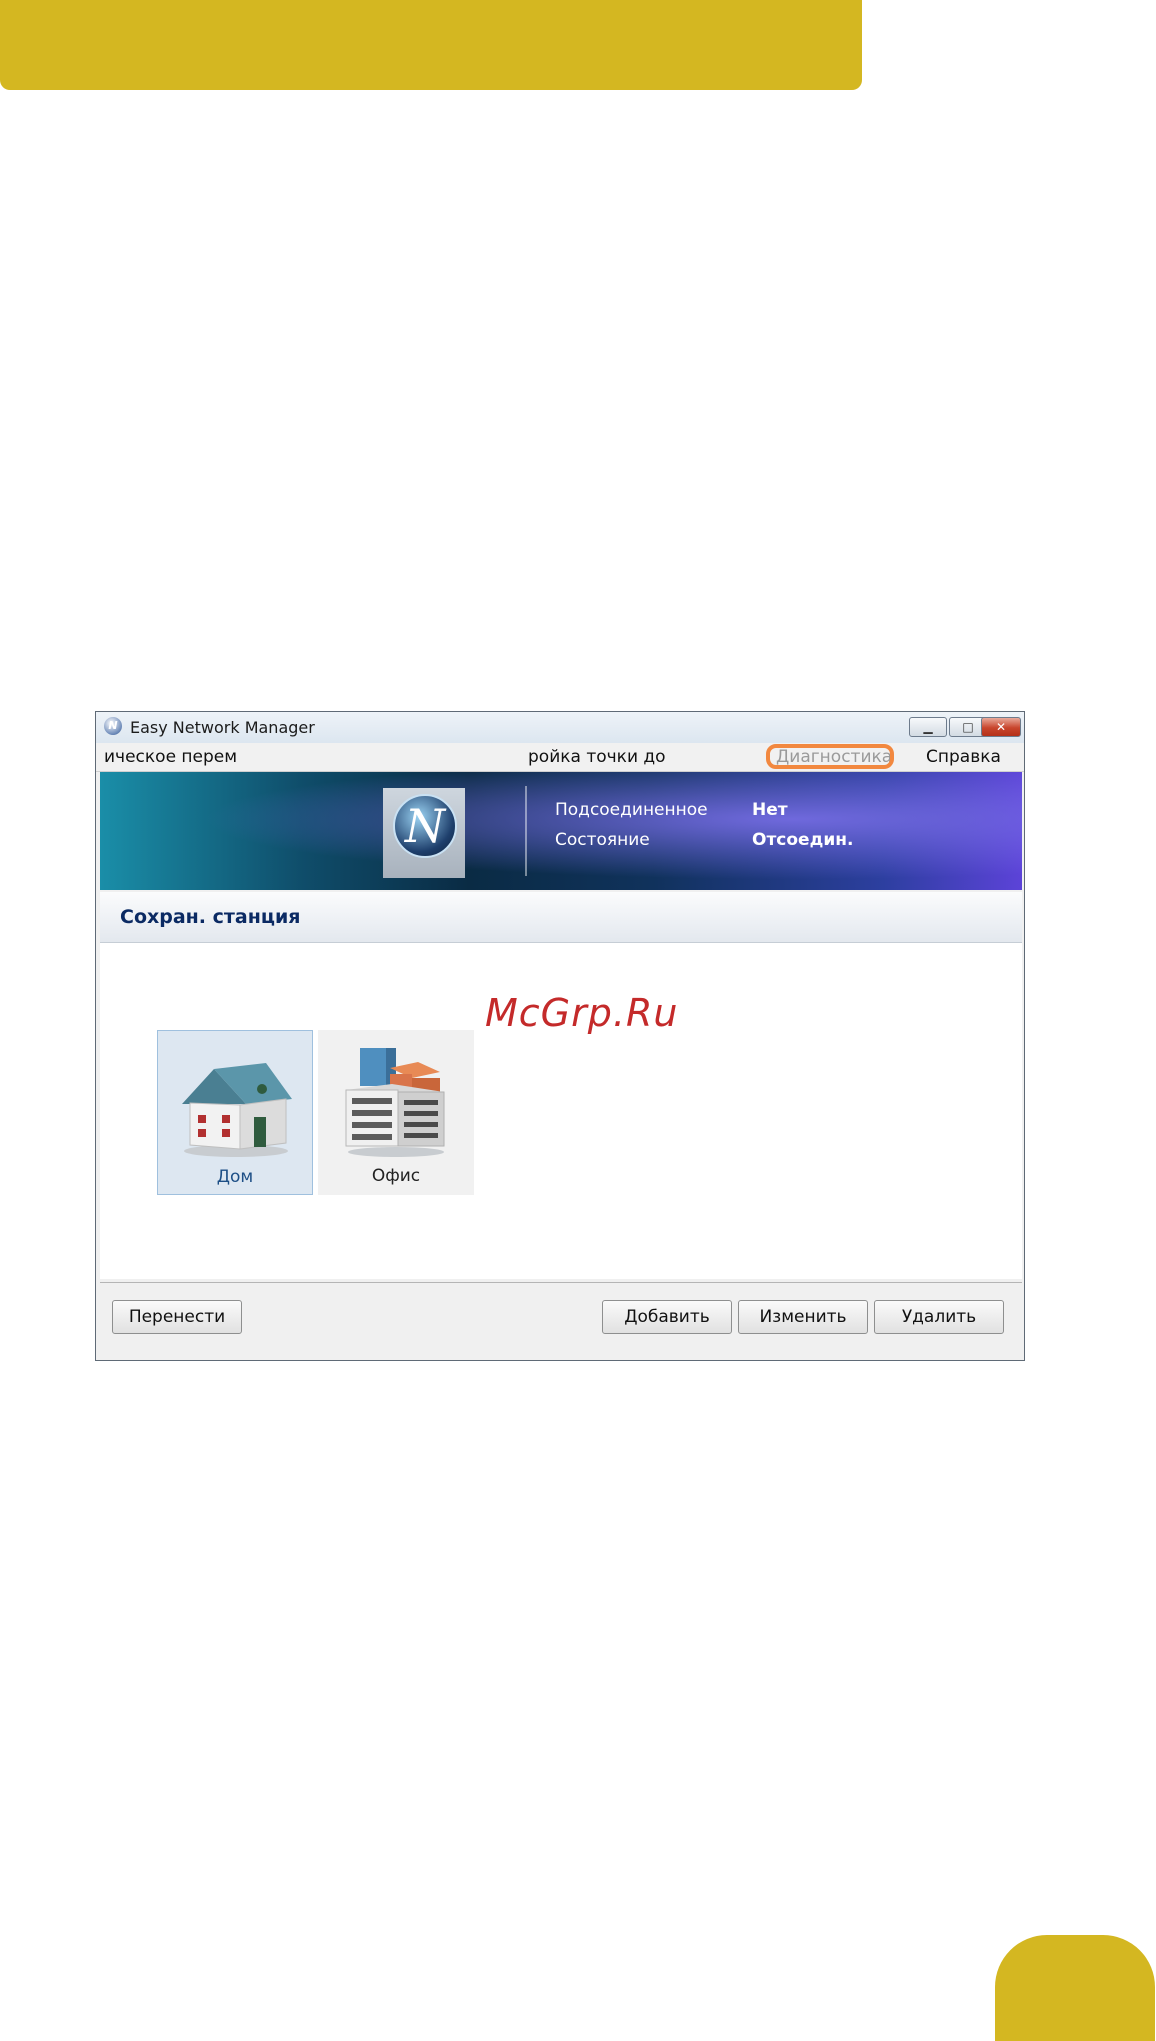 This screenshot has height=2041, width=1156. I want to click on button-bar: Перенести Добавить Изменить Удалить, so click(561, 1320).